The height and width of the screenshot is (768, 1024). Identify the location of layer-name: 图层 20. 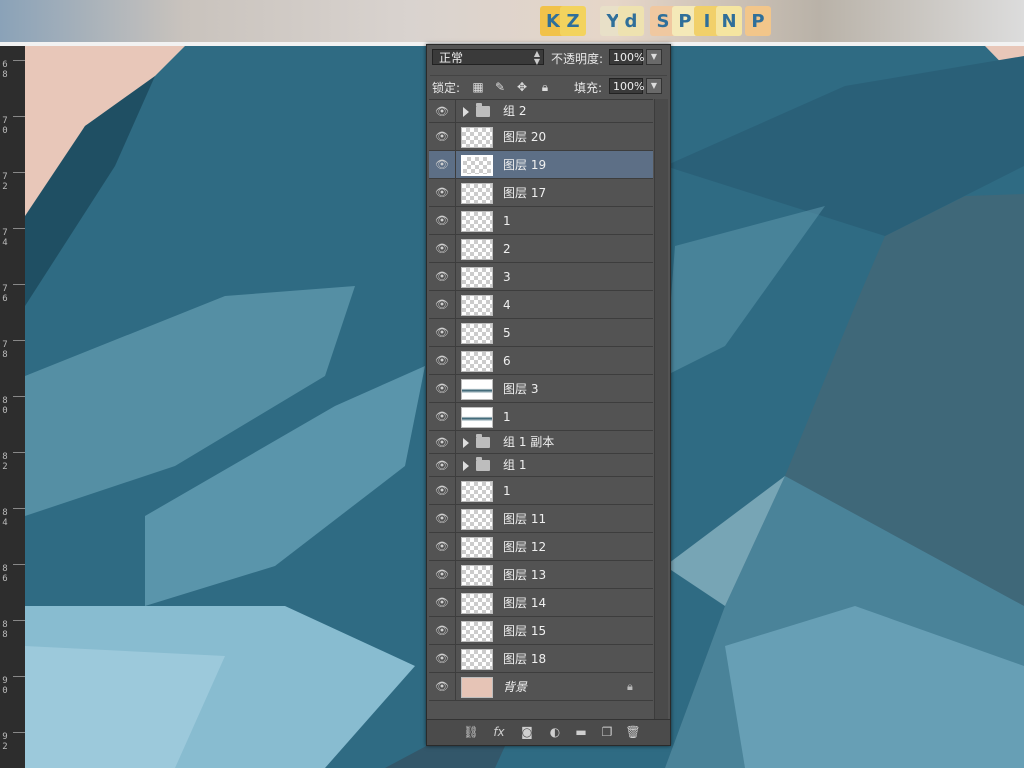
(524, 137).